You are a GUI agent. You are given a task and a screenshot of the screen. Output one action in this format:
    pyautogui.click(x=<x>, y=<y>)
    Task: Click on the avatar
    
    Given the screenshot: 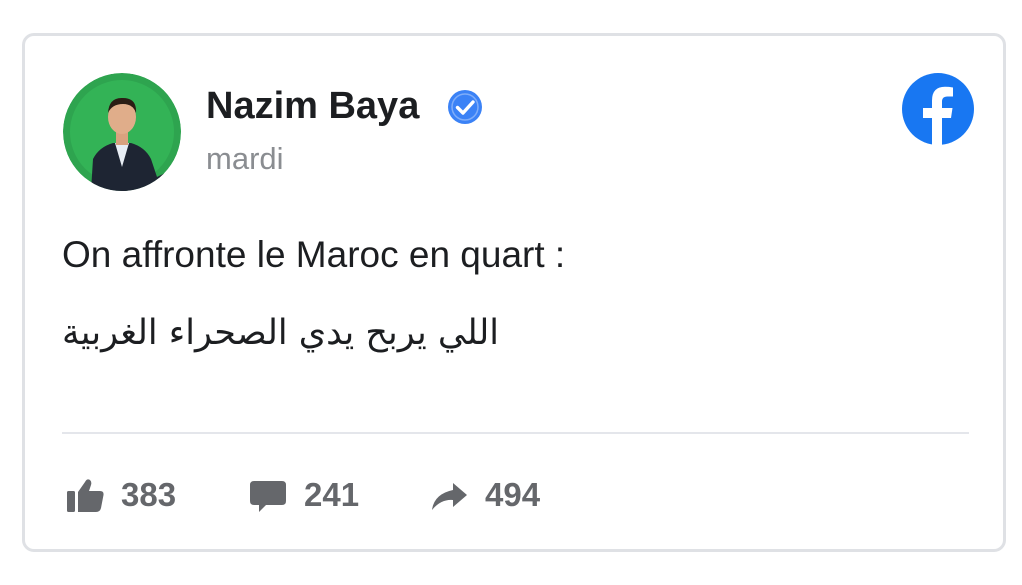 What is the action you would take?
    pyautogui.click(x=122, y=132)
    